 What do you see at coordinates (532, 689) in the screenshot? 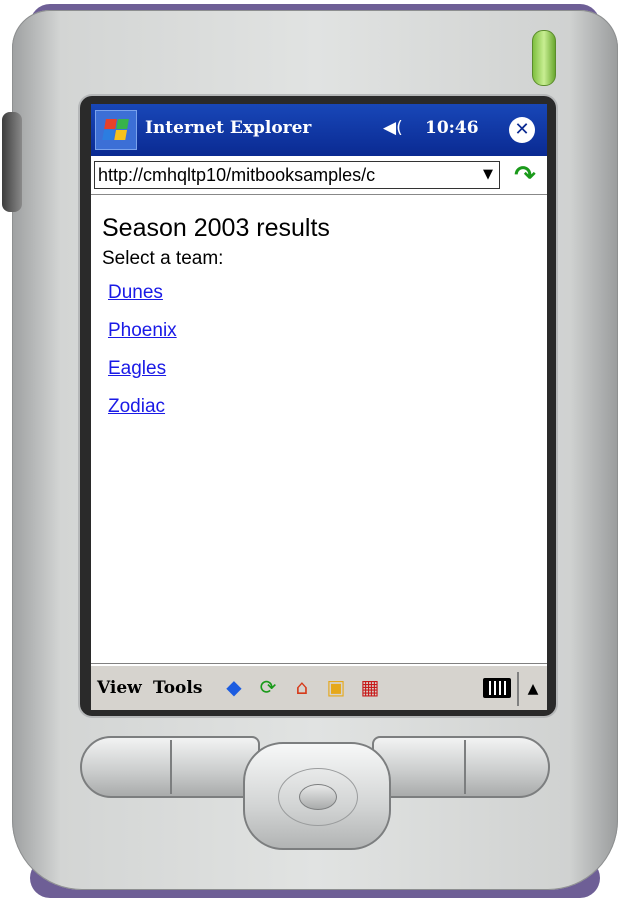
I see `input-panel-toggle: ▲` at bounding box center [532, 689].